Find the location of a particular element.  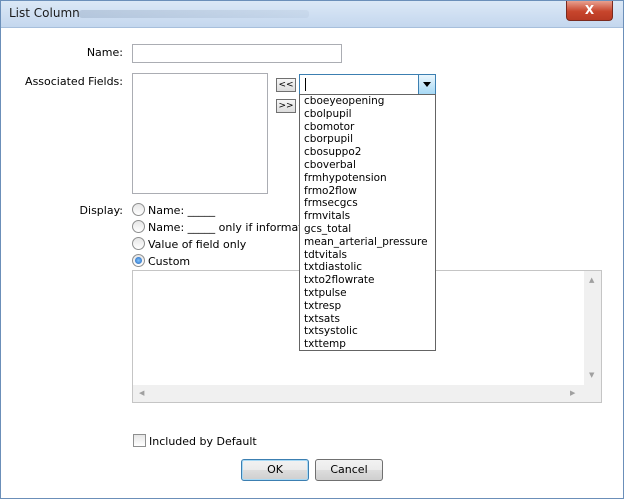

dropdown-item: txtresp is located at coordinates (367, 306).